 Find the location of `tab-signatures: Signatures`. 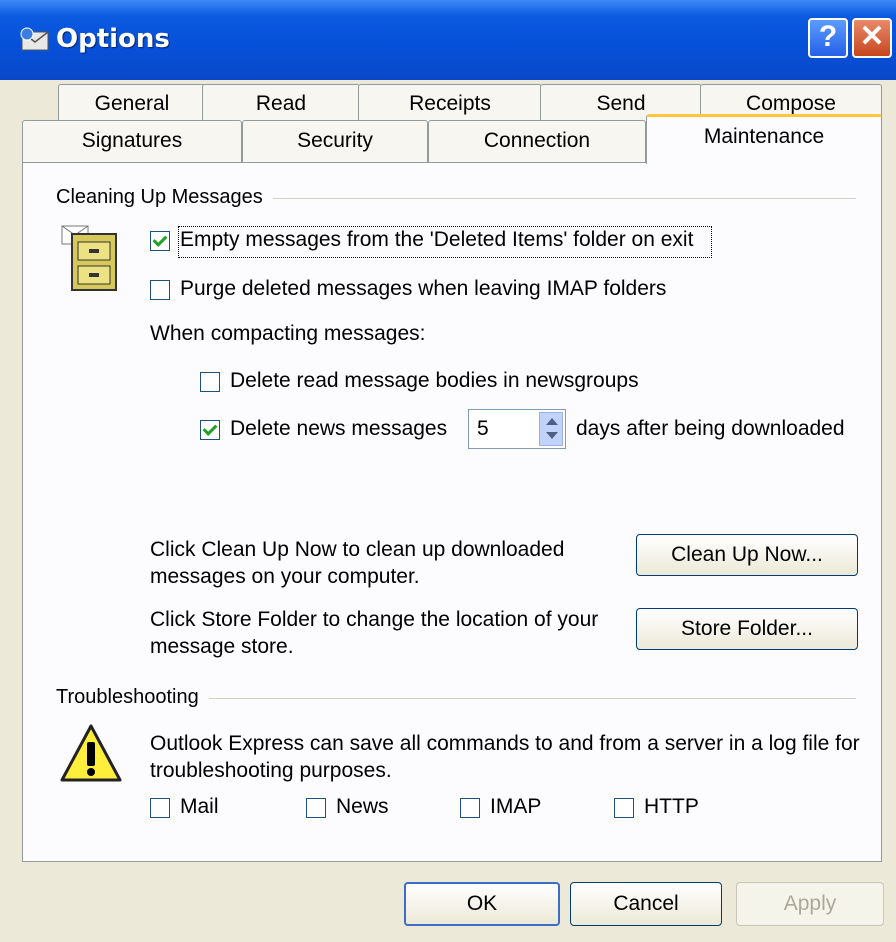

tab-signatures: Signatures is located at coordinates (132, 141).